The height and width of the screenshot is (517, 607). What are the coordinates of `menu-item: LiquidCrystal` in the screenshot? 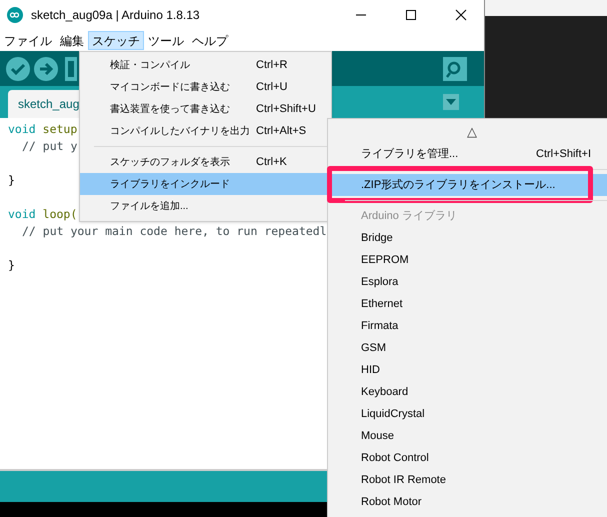 It's located at (467, 414).